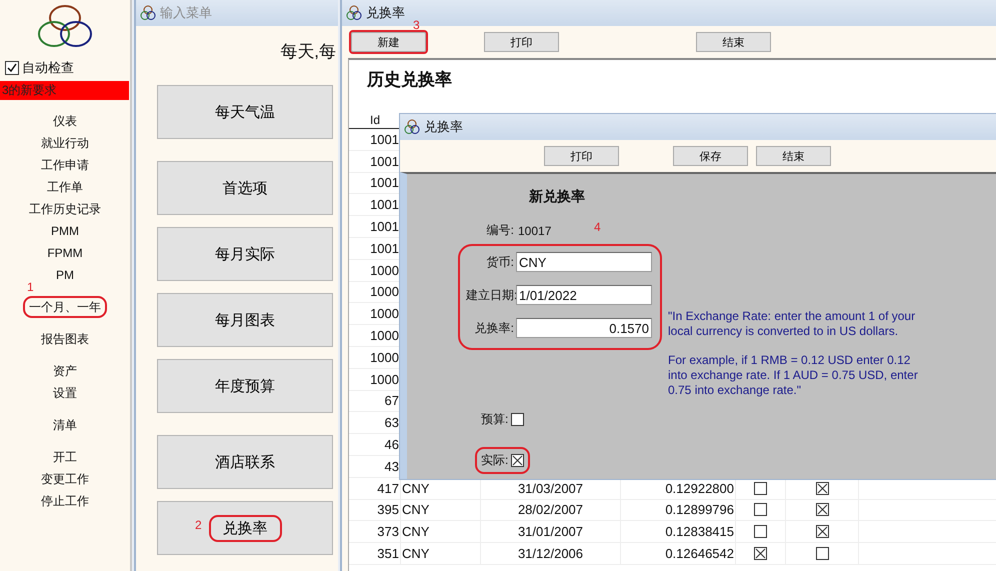  Describe the element at coordinates (500, 262) in the screenshot. I see `field-label: 货币:` at that location.